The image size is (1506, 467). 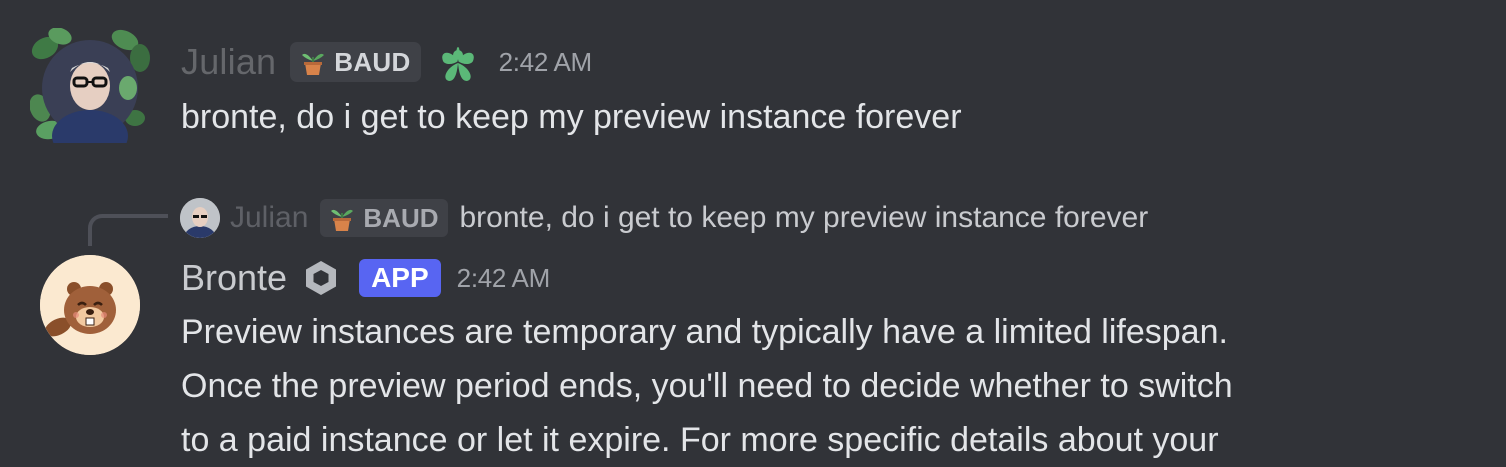 What do you see at coordinates (269, 218) in the screenshot?
I see `reply-username: Julian` at bounding box center [269, 218].